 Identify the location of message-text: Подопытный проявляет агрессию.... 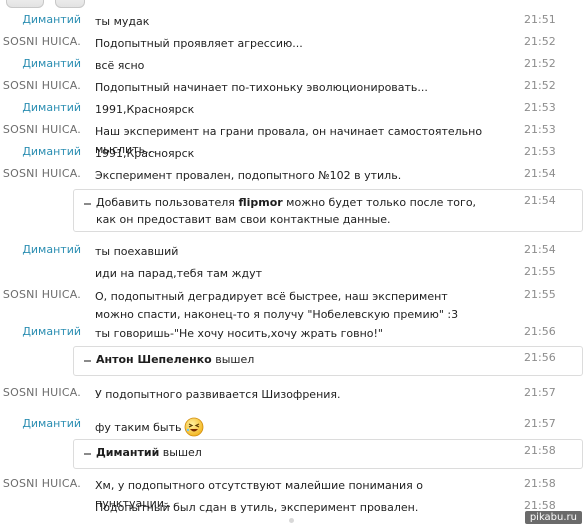
(199, 43).